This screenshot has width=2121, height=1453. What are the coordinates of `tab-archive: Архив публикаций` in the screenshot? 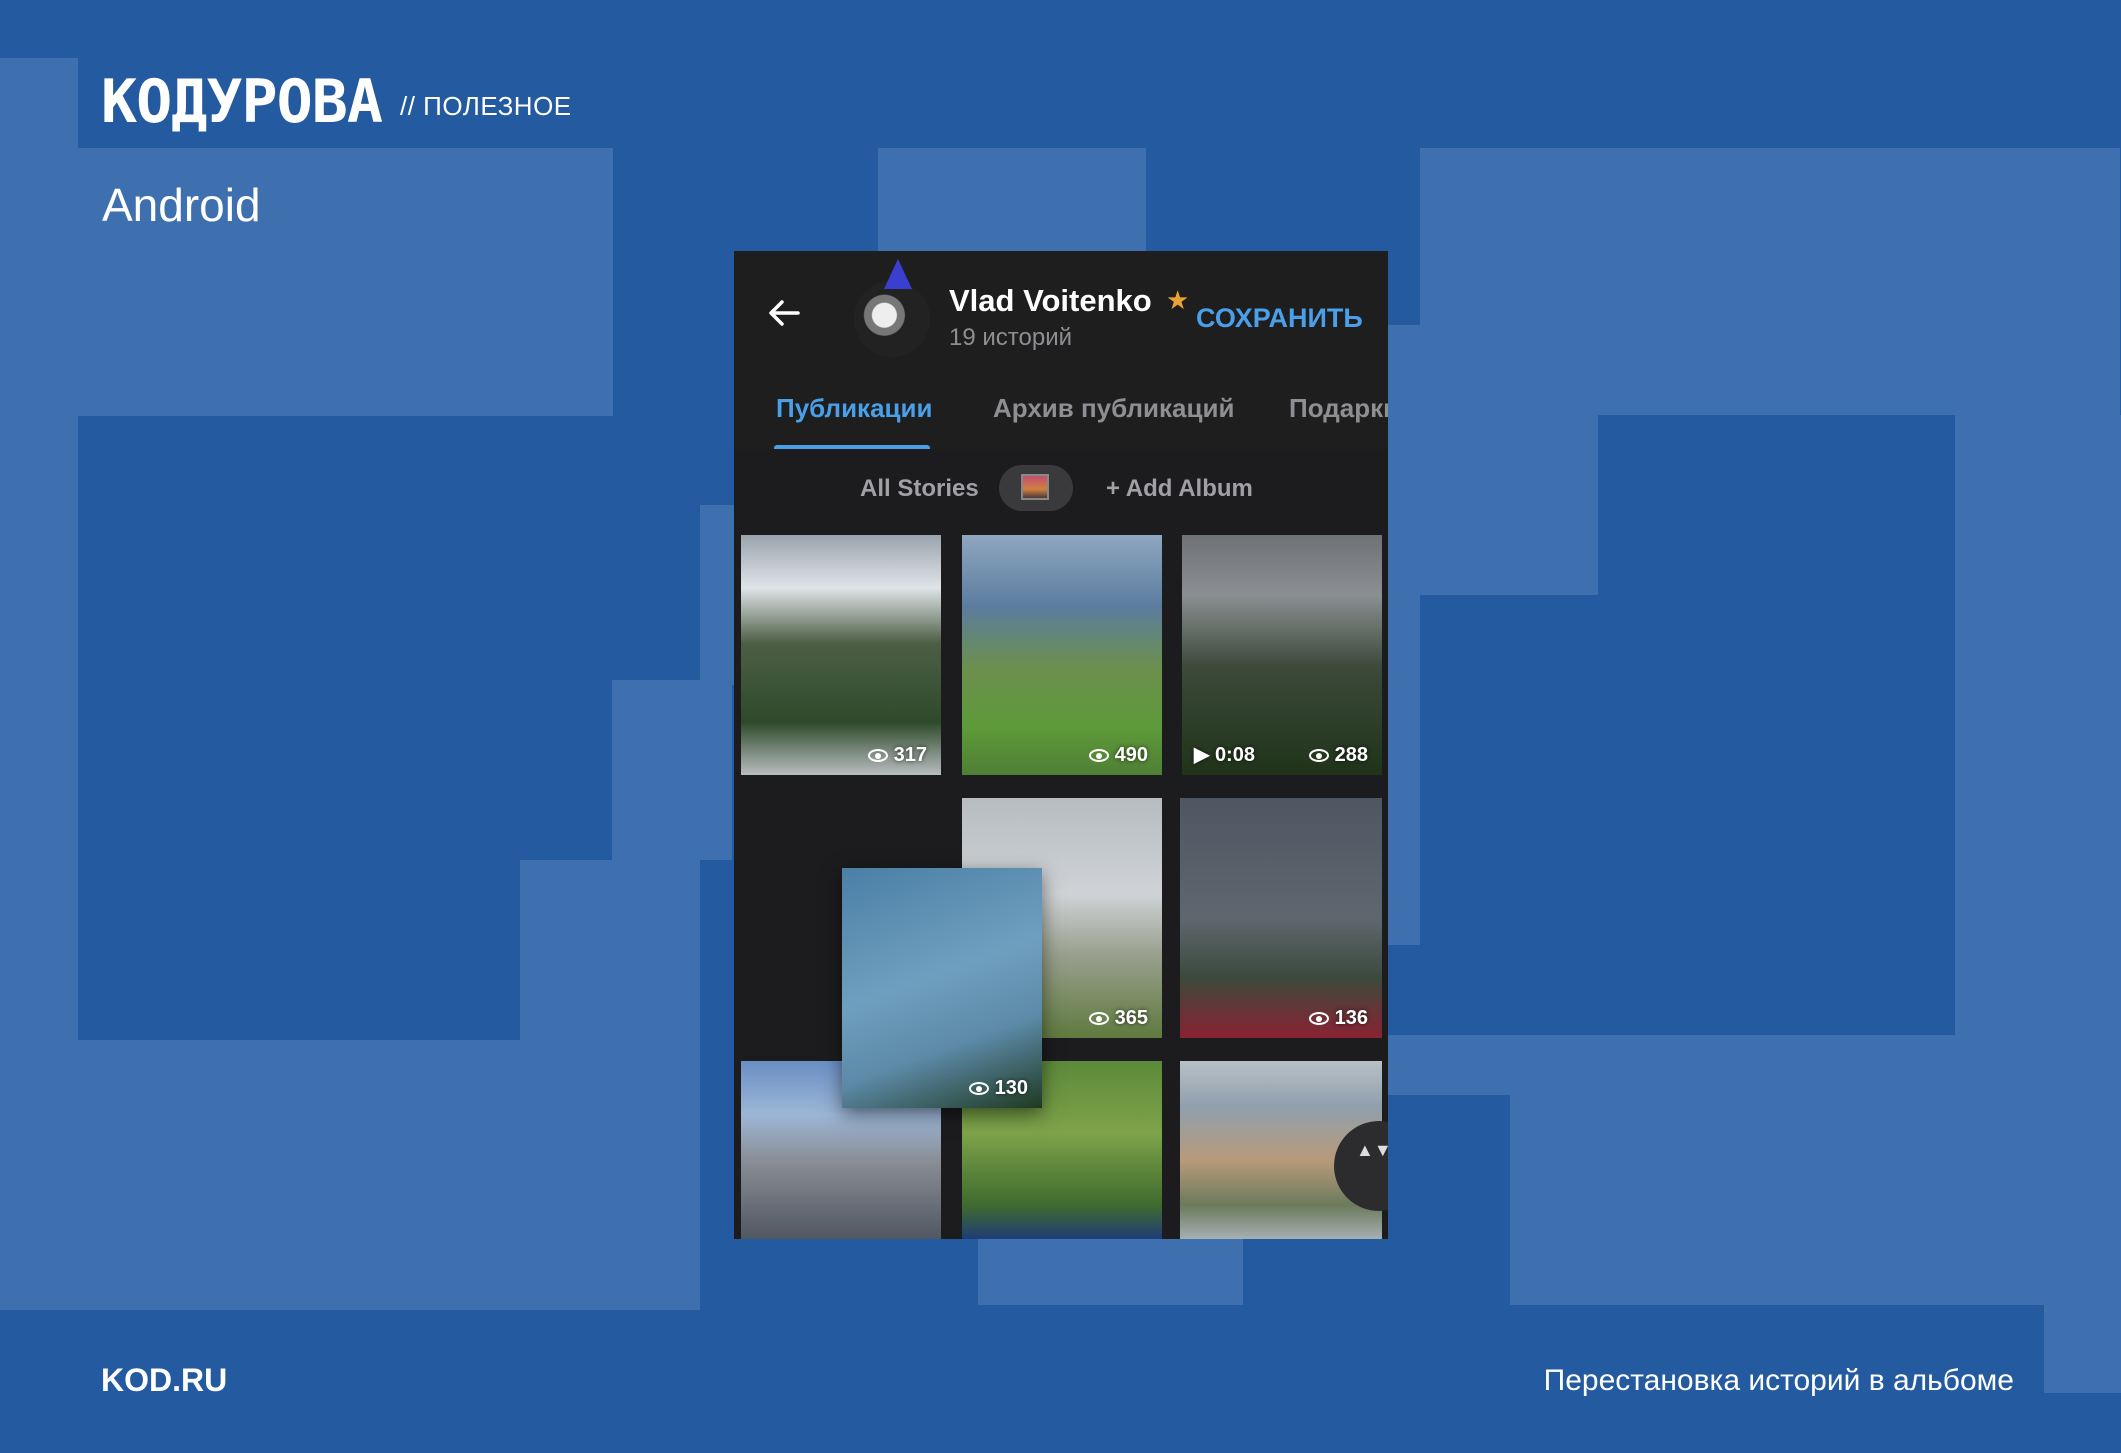 It's located at (1113, 408).